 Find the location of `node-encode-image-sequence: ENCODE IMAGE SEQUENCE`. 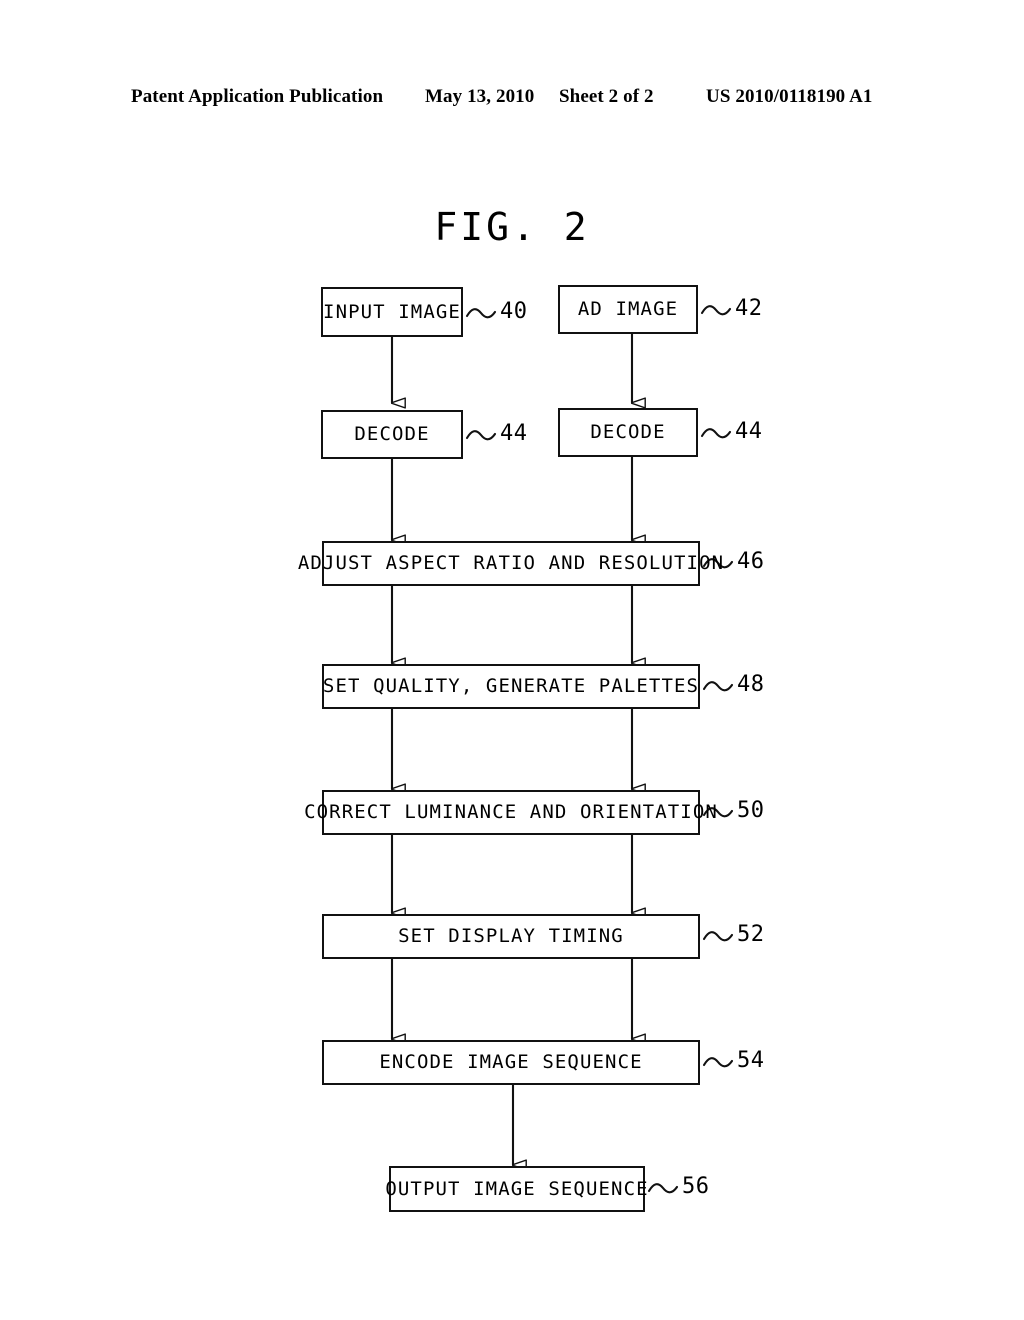

node-encode-image-sequence: ENCODE IMAGE SEQUENCE is located at coordinates (511, 1062).